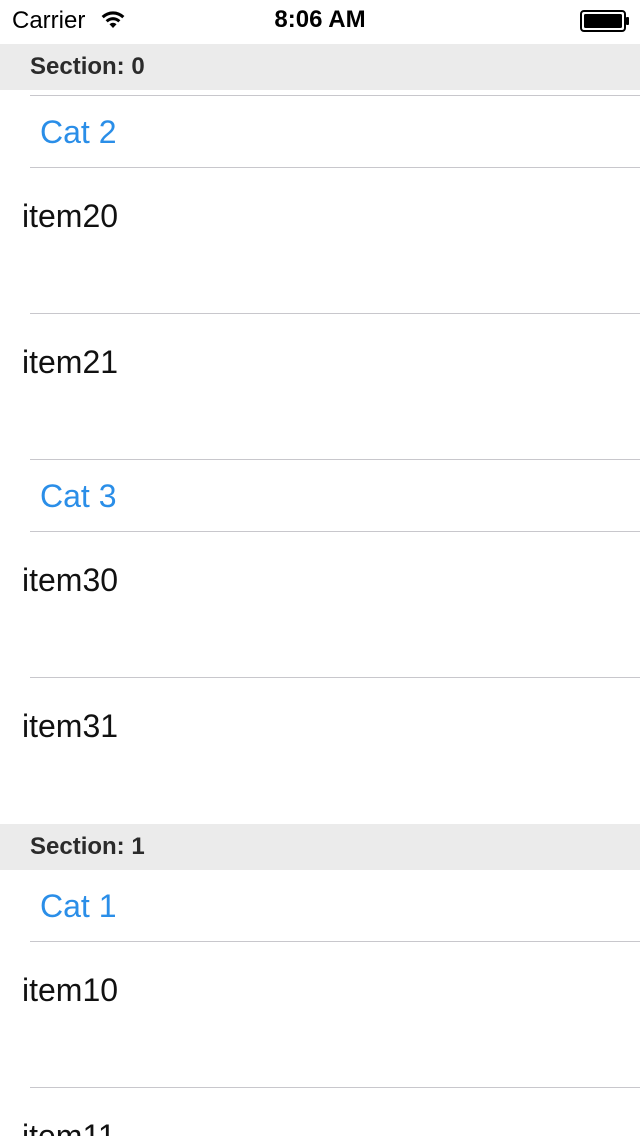 The image size is (640, 1136). I want to click on list-item: item10, so click(320, 1015).